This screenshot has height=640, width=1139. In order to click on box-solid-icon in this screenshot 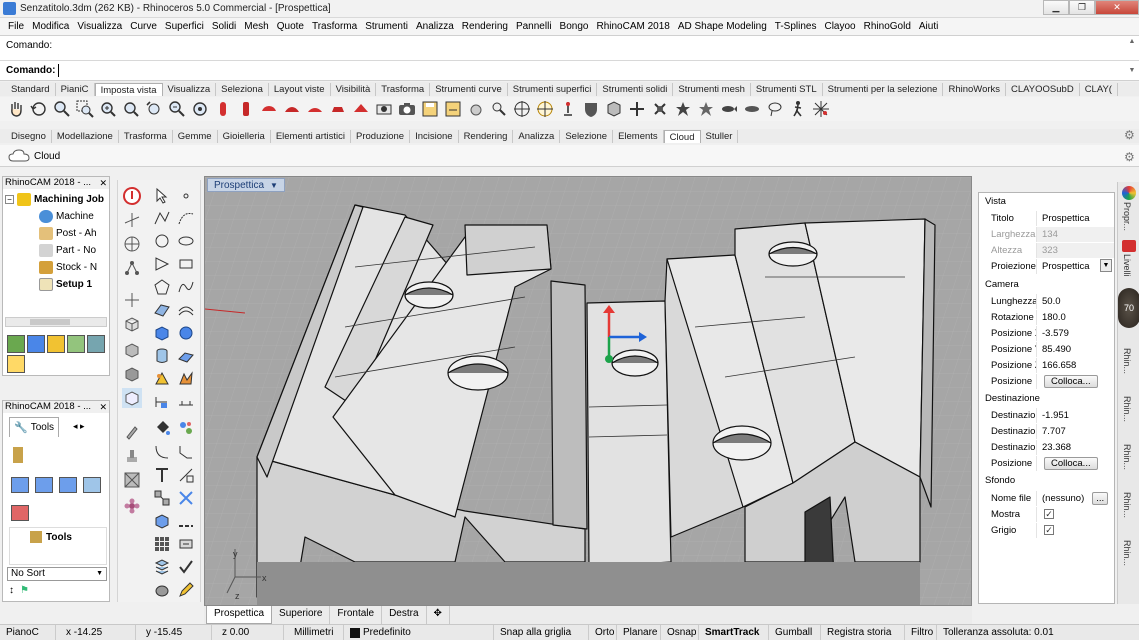, I will do `click(162, 333)`.